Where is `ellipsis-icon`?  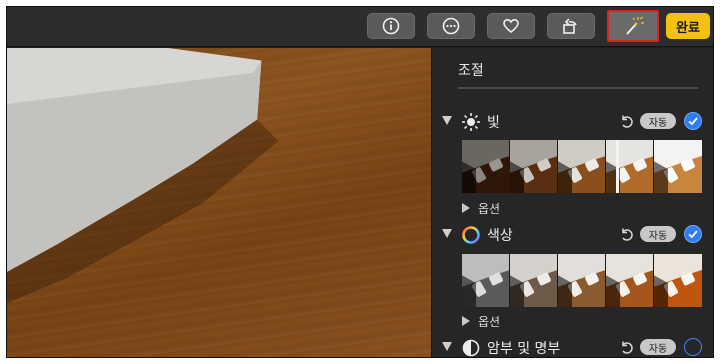
ellipsis-icon is located at coordinates (451, 26).